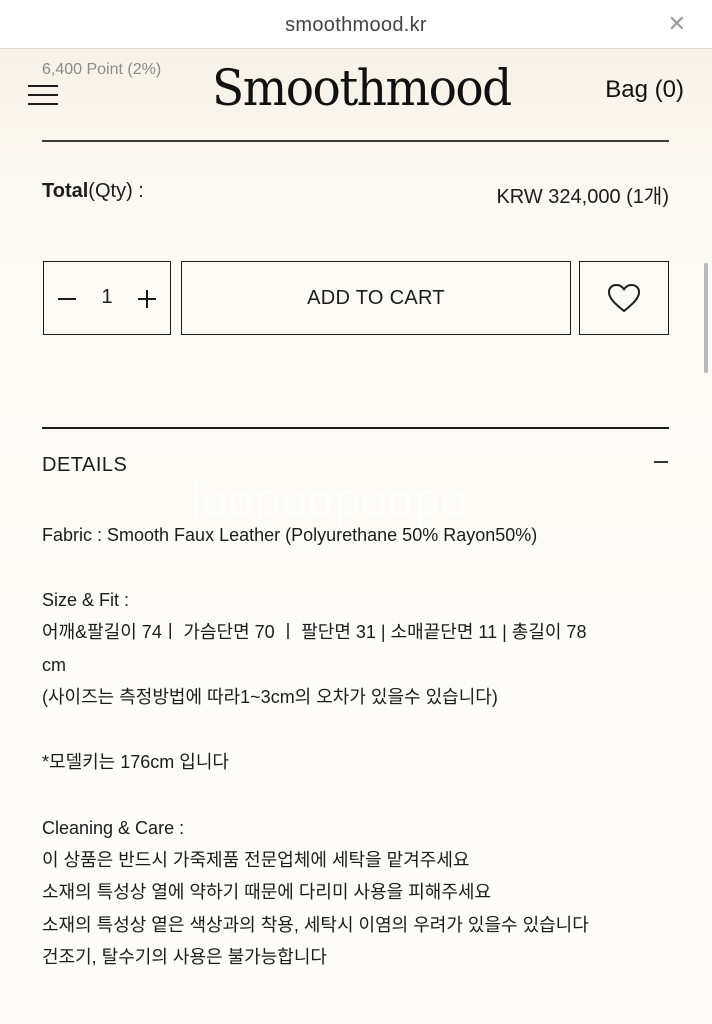 The height and width of the screenshot is (1024, 712). What do you see at coordinates (184, 957) in the screenshot?
I see `care-line: 건조기, 탈수기의 사용은 불가능합니다` at bounding box center [184, 957].